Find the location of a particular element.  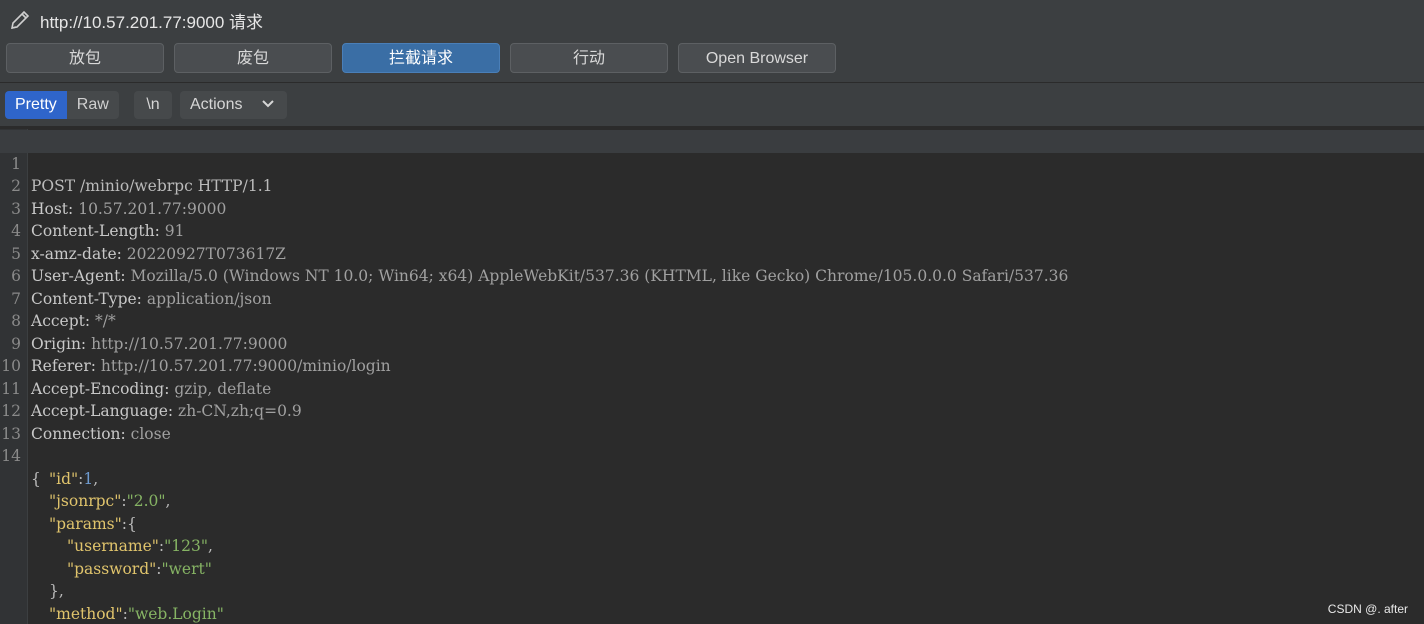

tab-pretty: Pretty is located at coordinates (36, 105).